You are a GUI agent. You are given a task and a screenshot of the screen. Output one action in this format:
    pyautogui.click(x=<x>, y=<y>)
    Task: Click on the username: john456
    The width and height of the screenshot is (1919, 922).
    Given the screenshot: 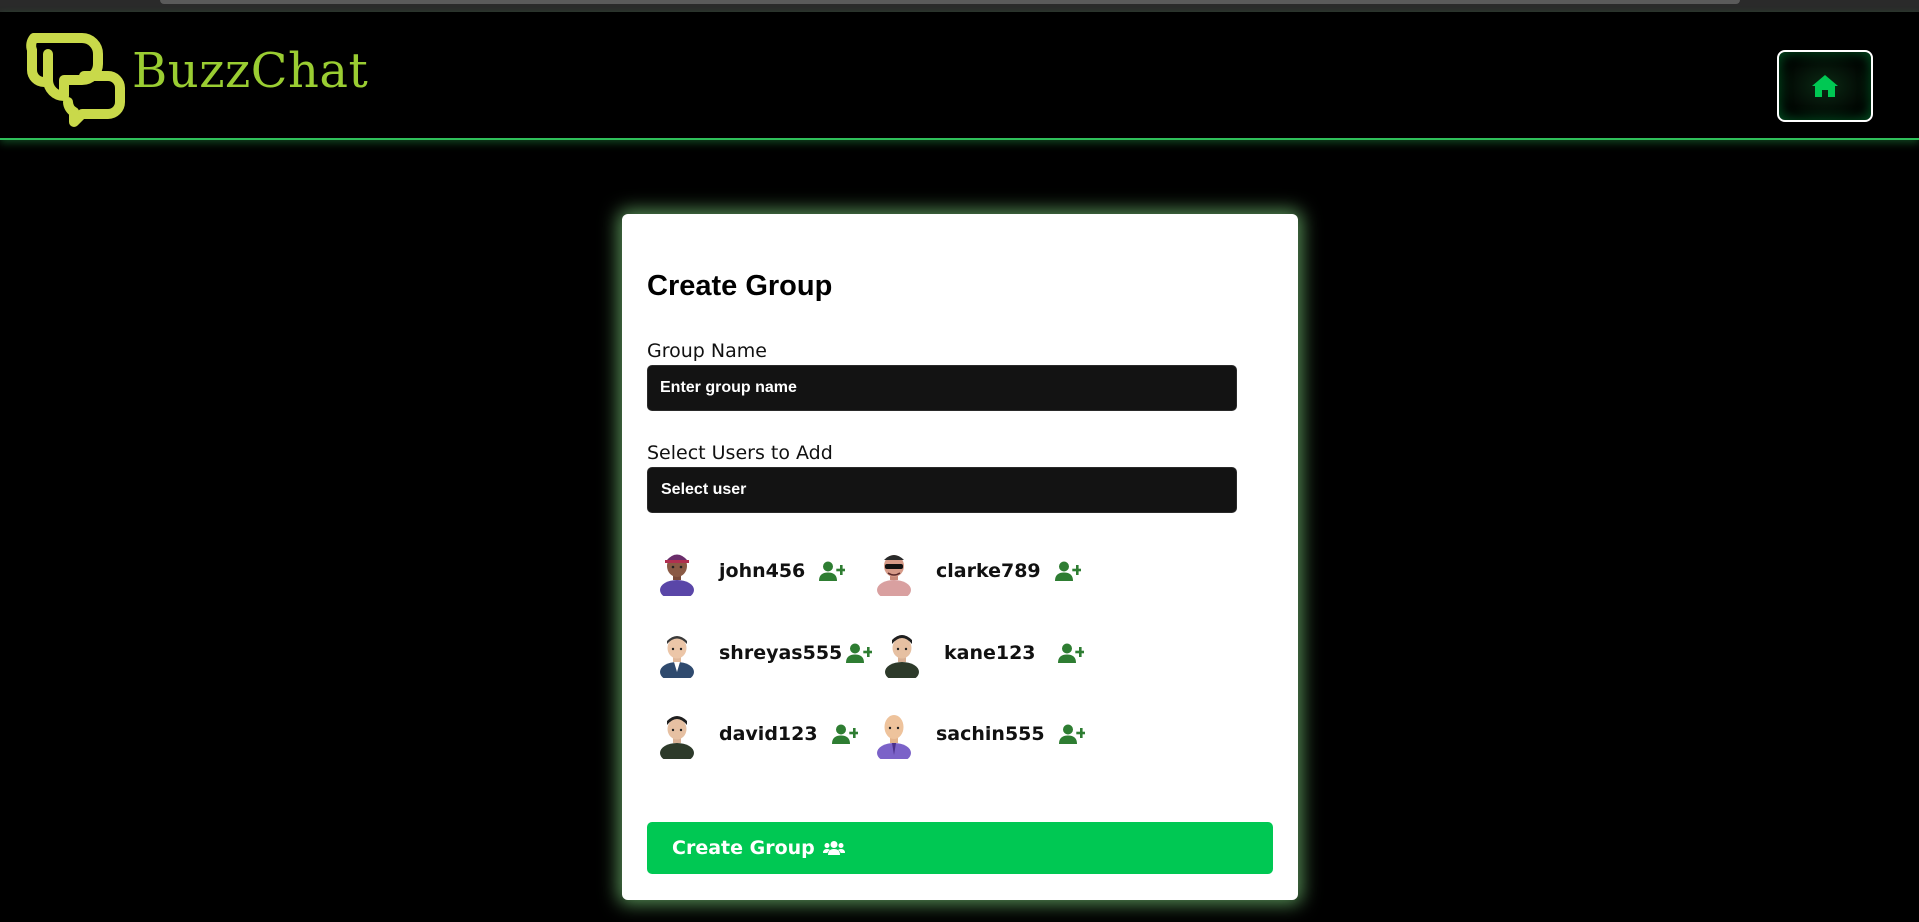 What is the action you would take?
    pyautogui.click(x=762, y=571)
    